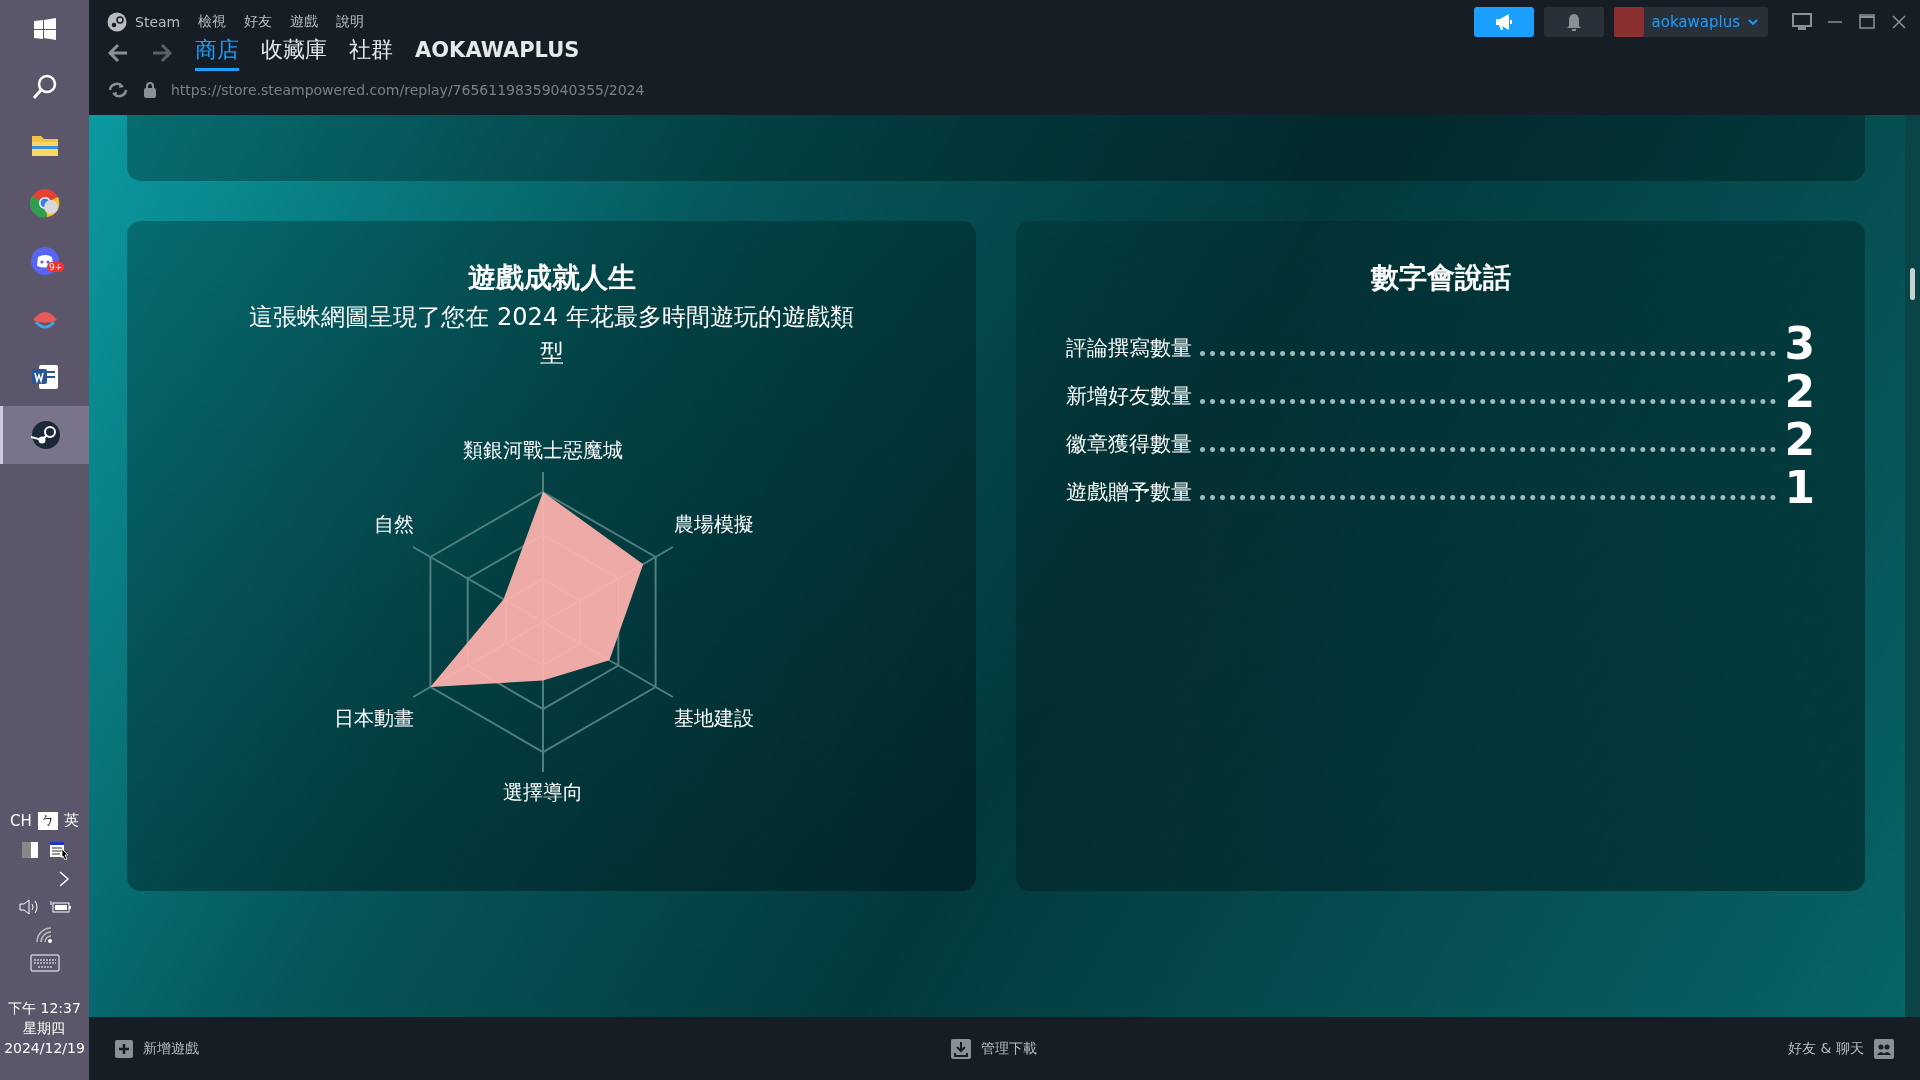 The height and width of the screenshot is (1080, 1920). I want to click on account-menu: aokawaplus, so click(1690, 22).